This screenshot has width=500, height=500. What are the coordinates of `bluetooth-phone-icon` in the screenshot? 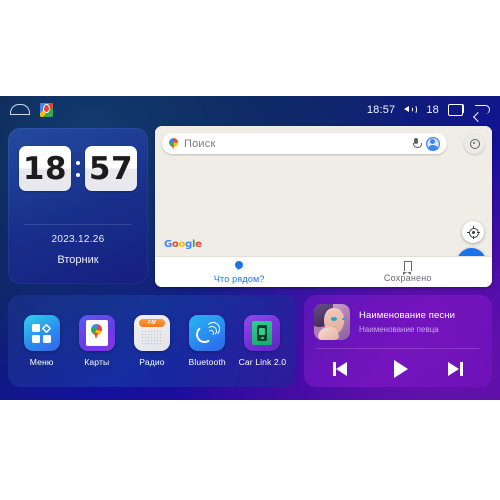 It's located at (207, 333).